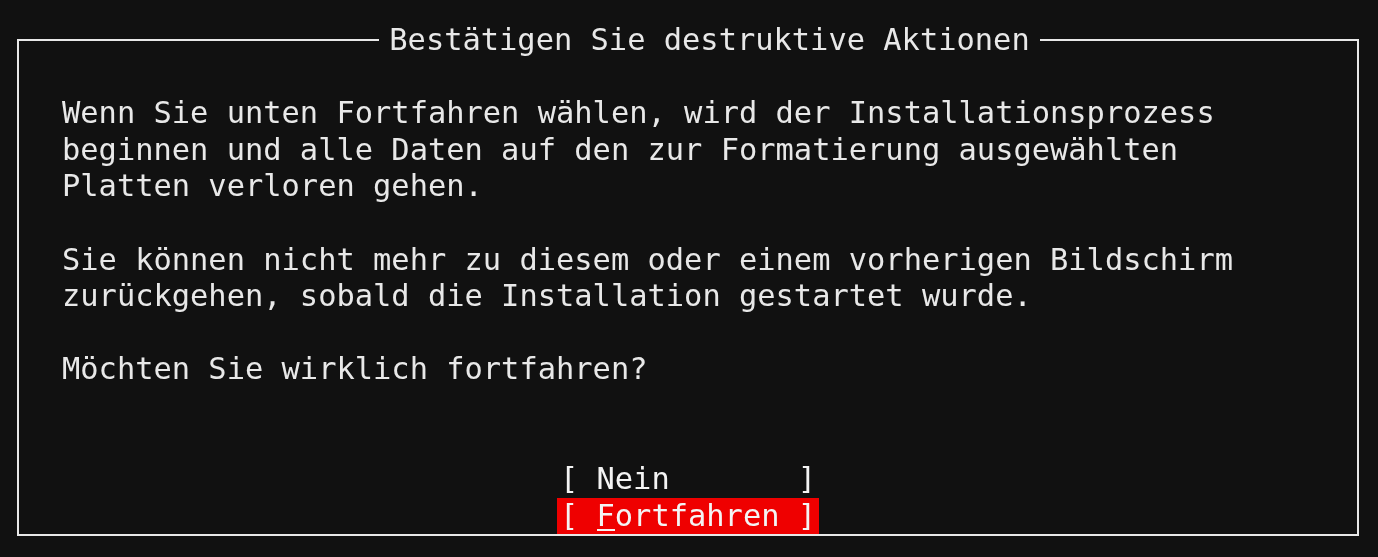  What do you see at coordinates (688, 516) in the screenshot?
I see `dialog-button: [ Fortfahren ]` at bounding box center [688, 516].